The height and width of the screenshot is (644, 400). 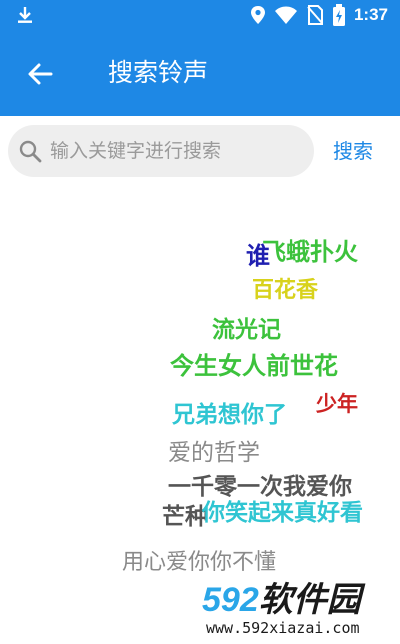 I want to click on search-button: 搜索, so click(x=353, y=151).